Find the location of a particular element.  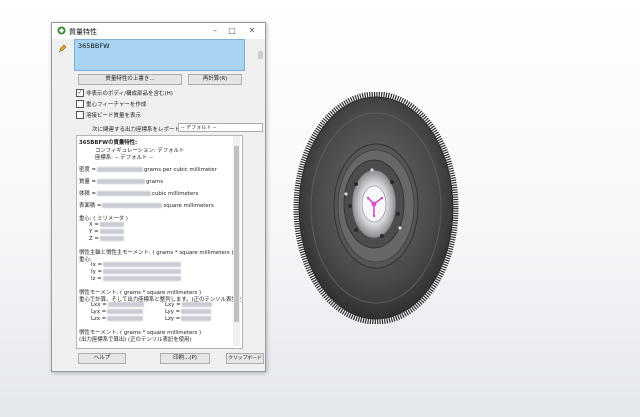

include-hidden-checkbox: ✓ is located at coordinates (80, 93).